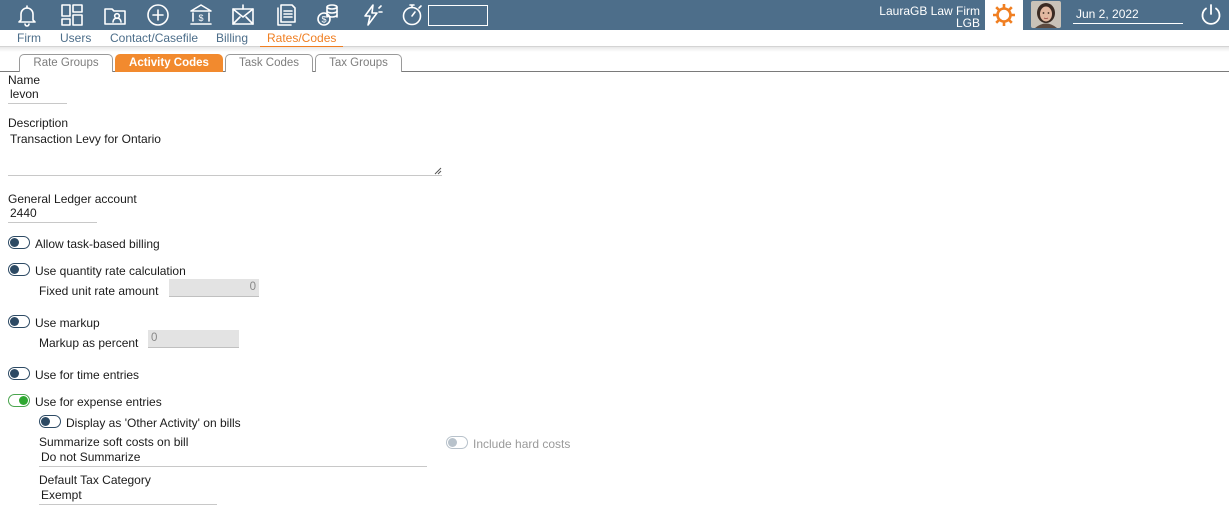 The width and height of the screenshot is (1229, 519). Describe the element at coordinates (358, 63) in the screenshot. I see `tab-tax-groups: Tax Groups` at that location.